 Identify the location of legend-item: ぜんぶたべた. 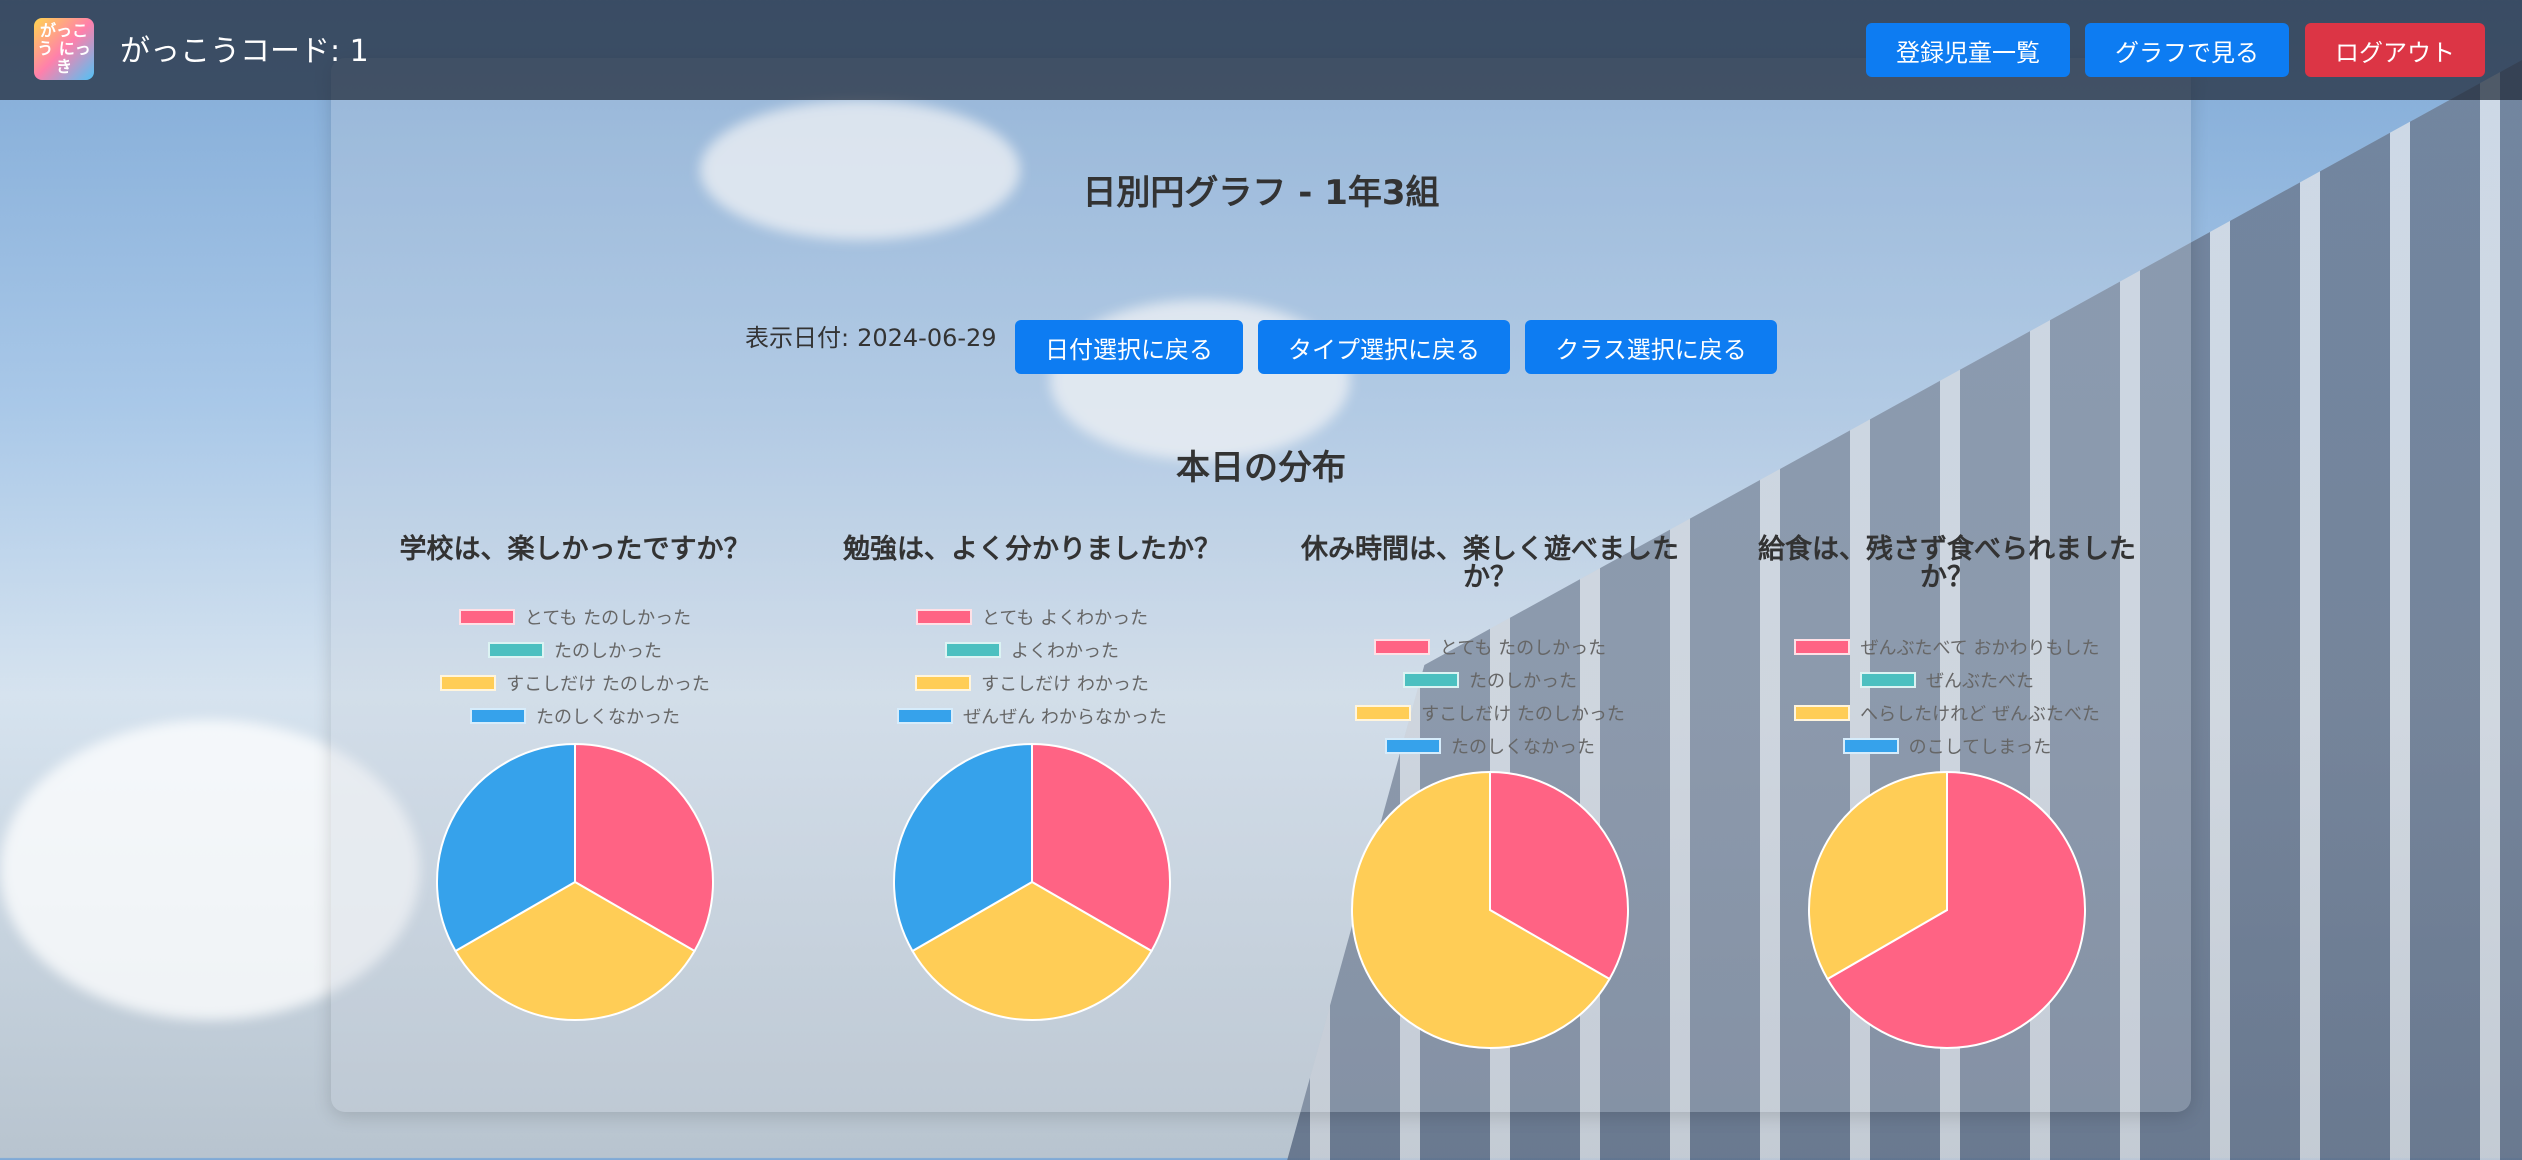
(1947, 679).